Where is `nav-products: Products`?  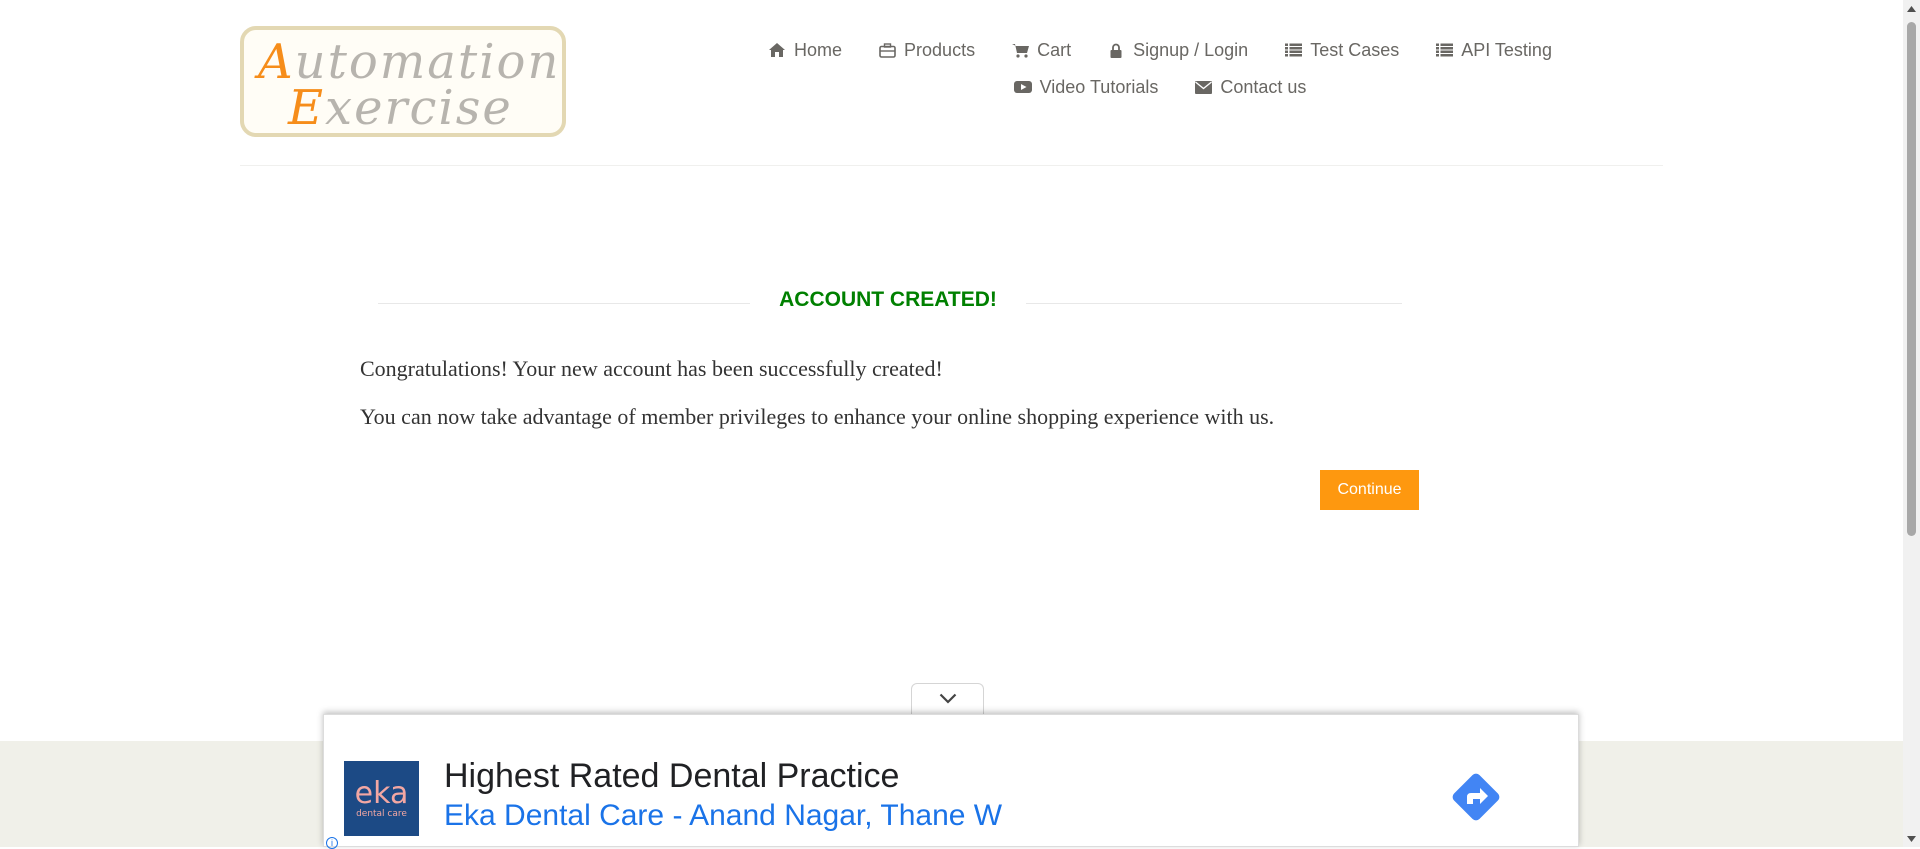 nav-products: Products is located at coordinates (926, 50).